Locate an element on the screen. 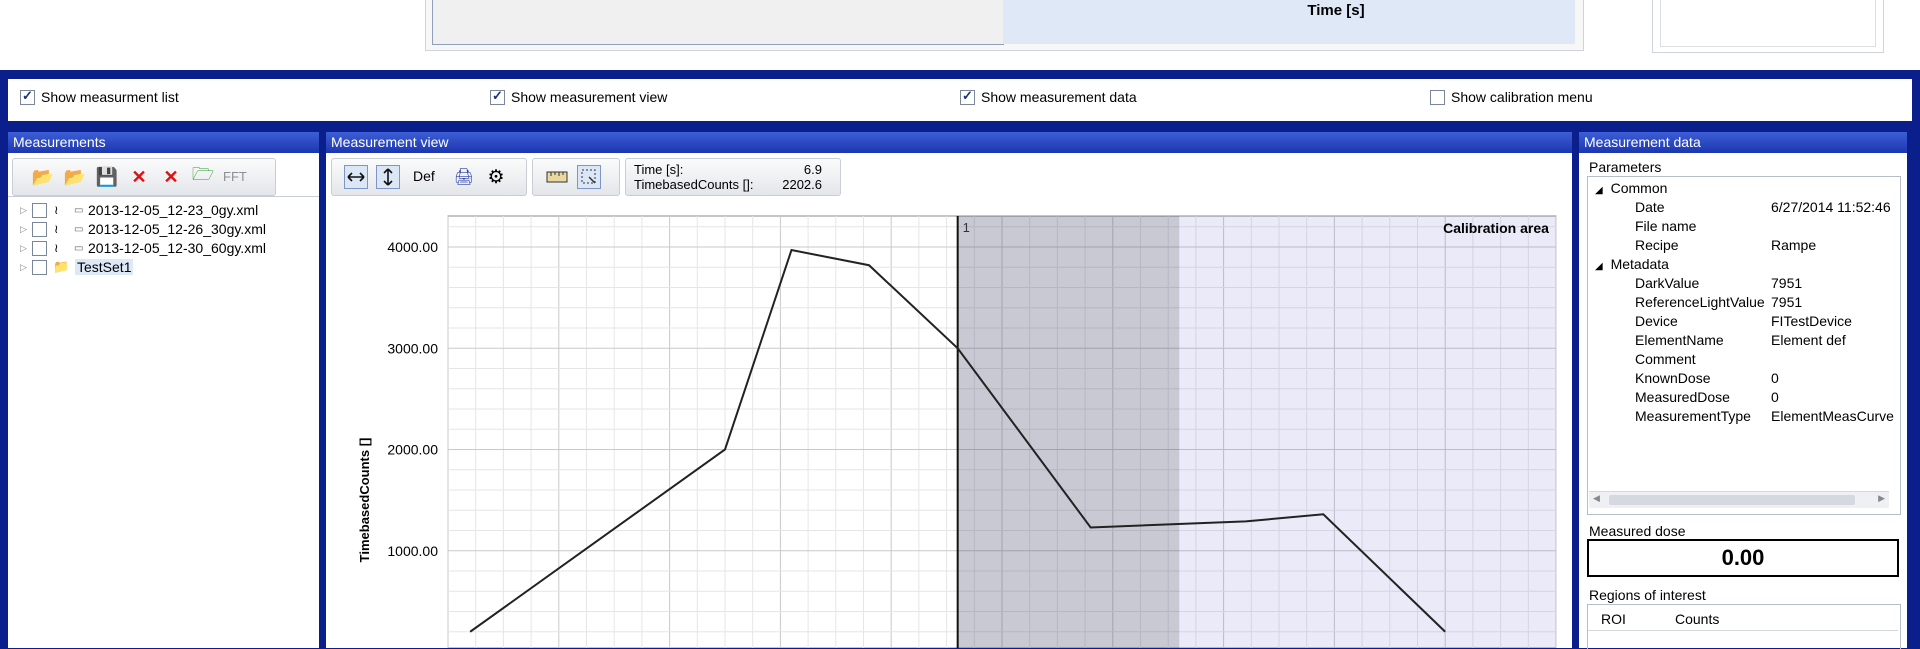 This screenshot has height=649, width=1920. measured-dose-label: Measured dose is located at coordinates (1637, 531).